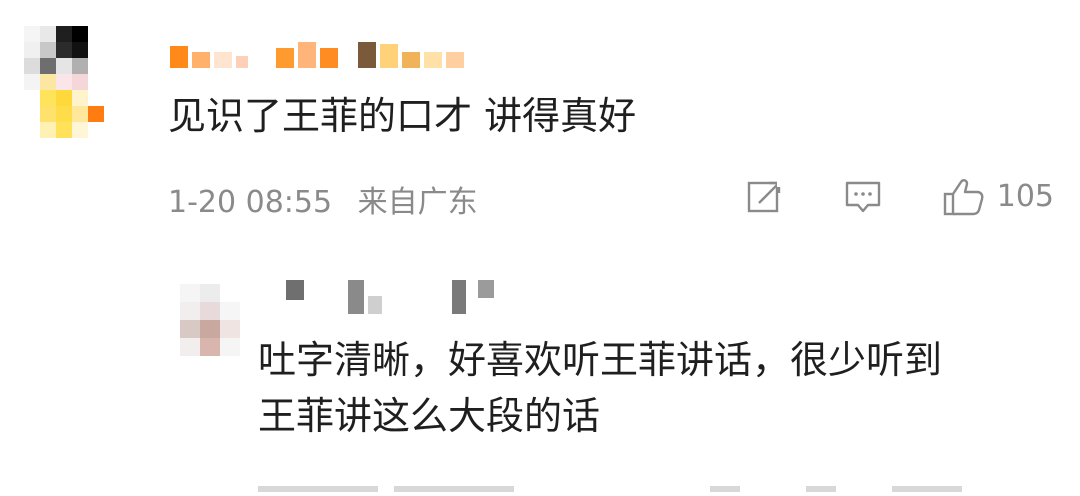  I want to click on share-icon, so click(765, 197).